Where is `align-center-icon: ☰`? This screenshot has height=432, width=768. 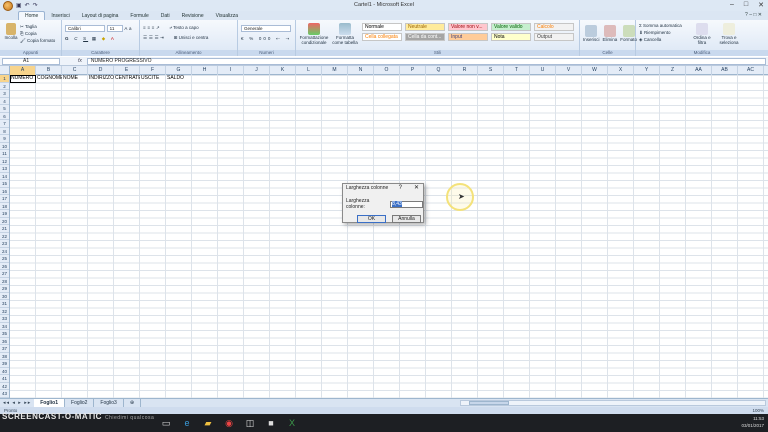
align-center-icon: ☰ is located at coordinates (151, 38).